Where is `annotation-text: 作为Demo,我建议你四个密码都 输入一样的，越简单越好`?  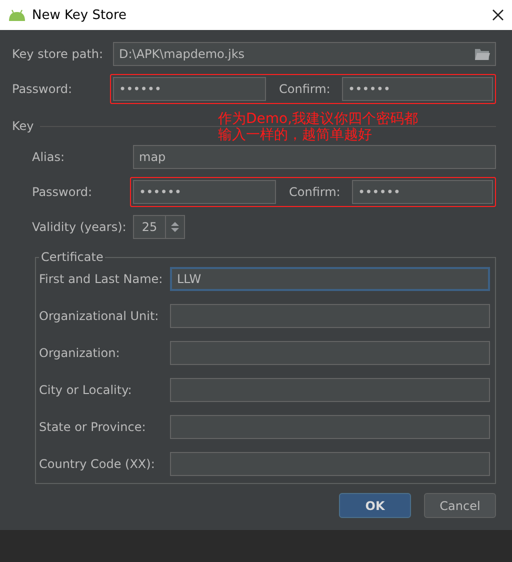 annotation-text: 作为Demo,我建议你四个密码都 输入一样的，越简单越好 is located at coordinates (318, 127).